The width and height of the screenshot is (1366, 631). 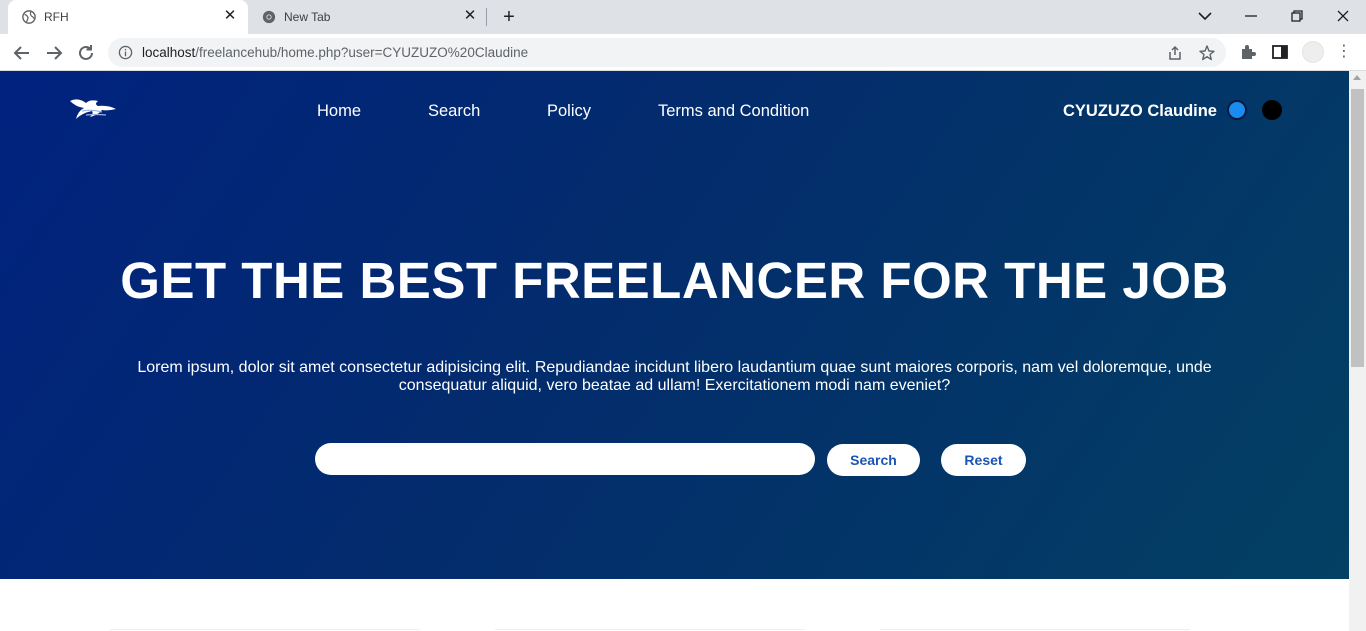 I want to click on chrome-icon, so click(x=269, y=17).